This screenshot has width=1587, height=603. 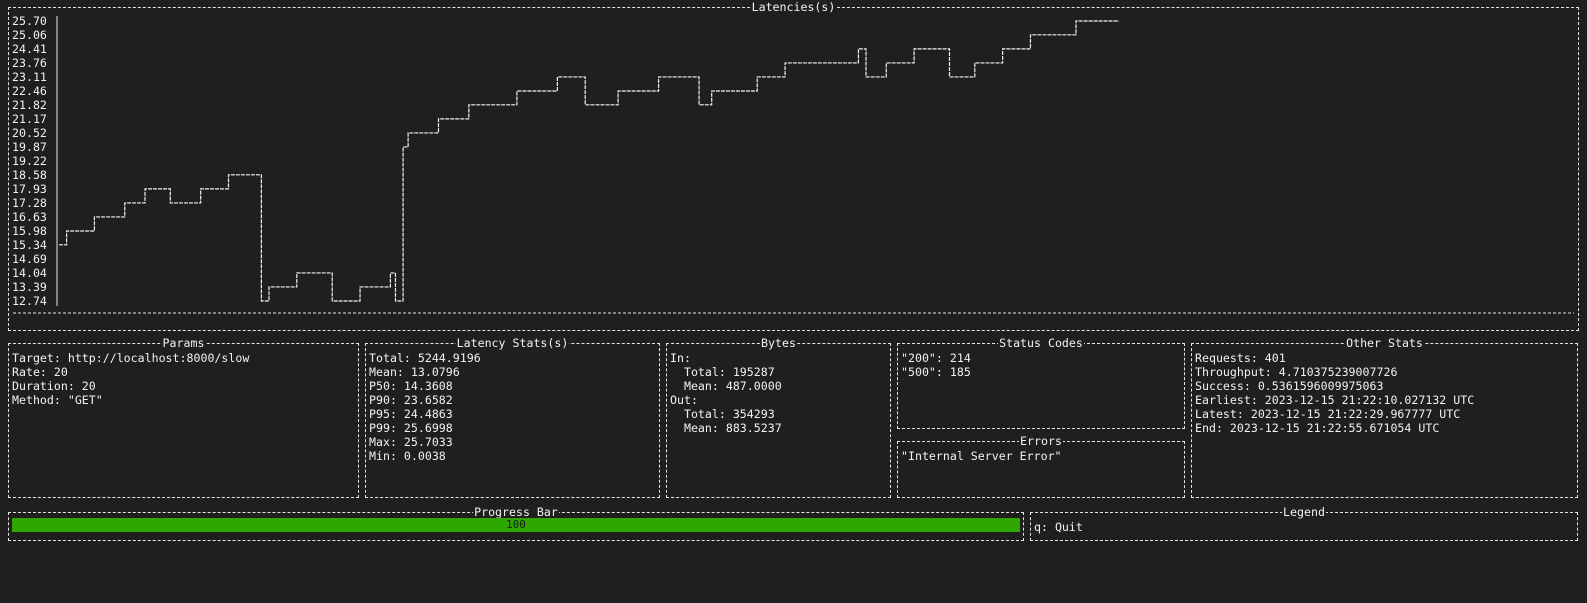 I want to click on status-code-200: "200": 214, so click(x=936, y=358).